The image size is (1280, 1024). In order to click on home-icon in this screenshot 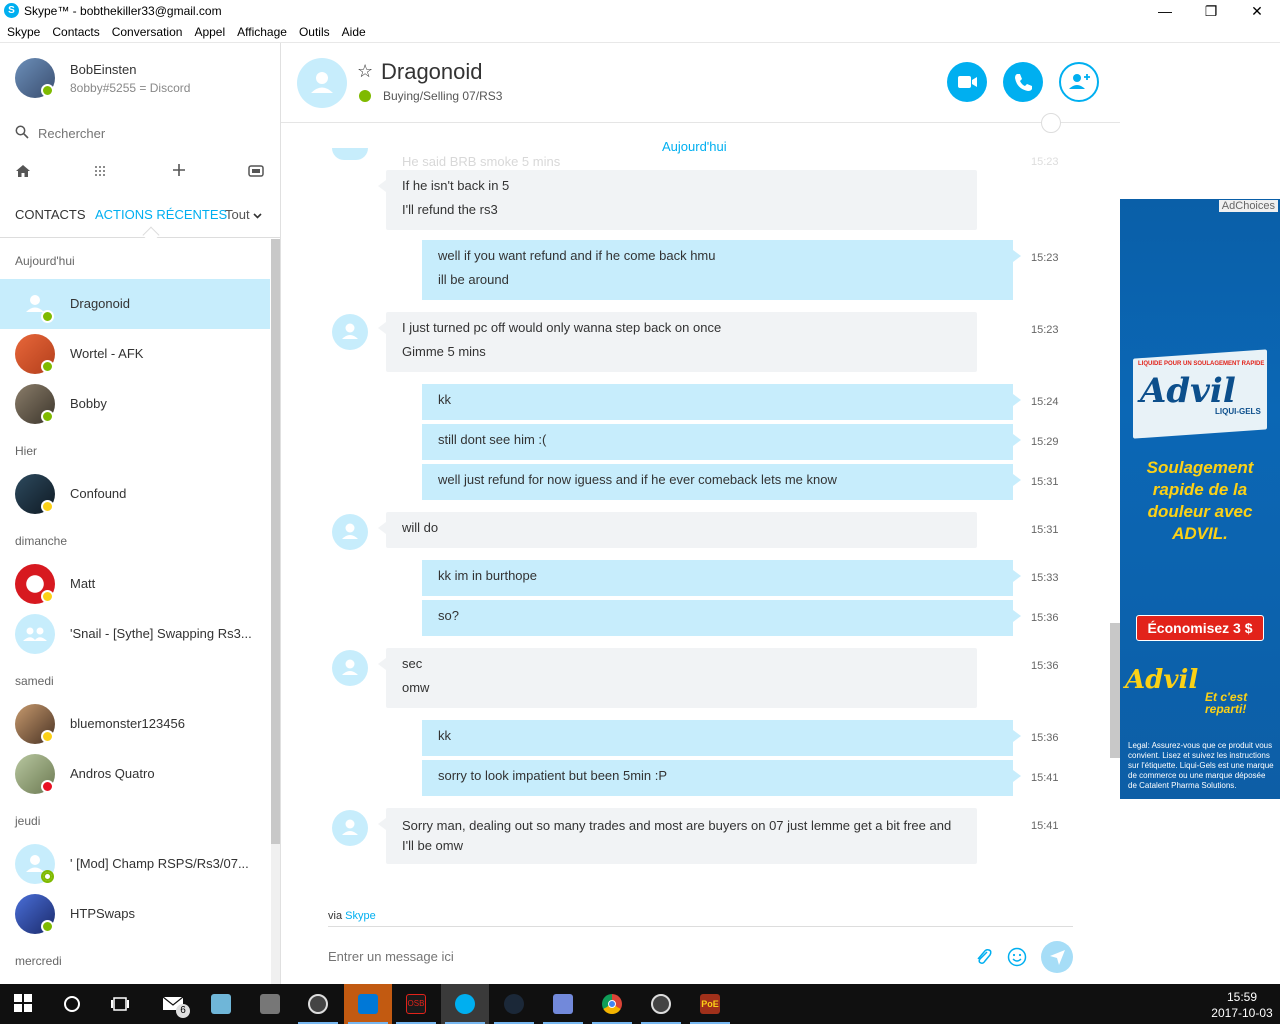, I will do `click(23, 173)`.